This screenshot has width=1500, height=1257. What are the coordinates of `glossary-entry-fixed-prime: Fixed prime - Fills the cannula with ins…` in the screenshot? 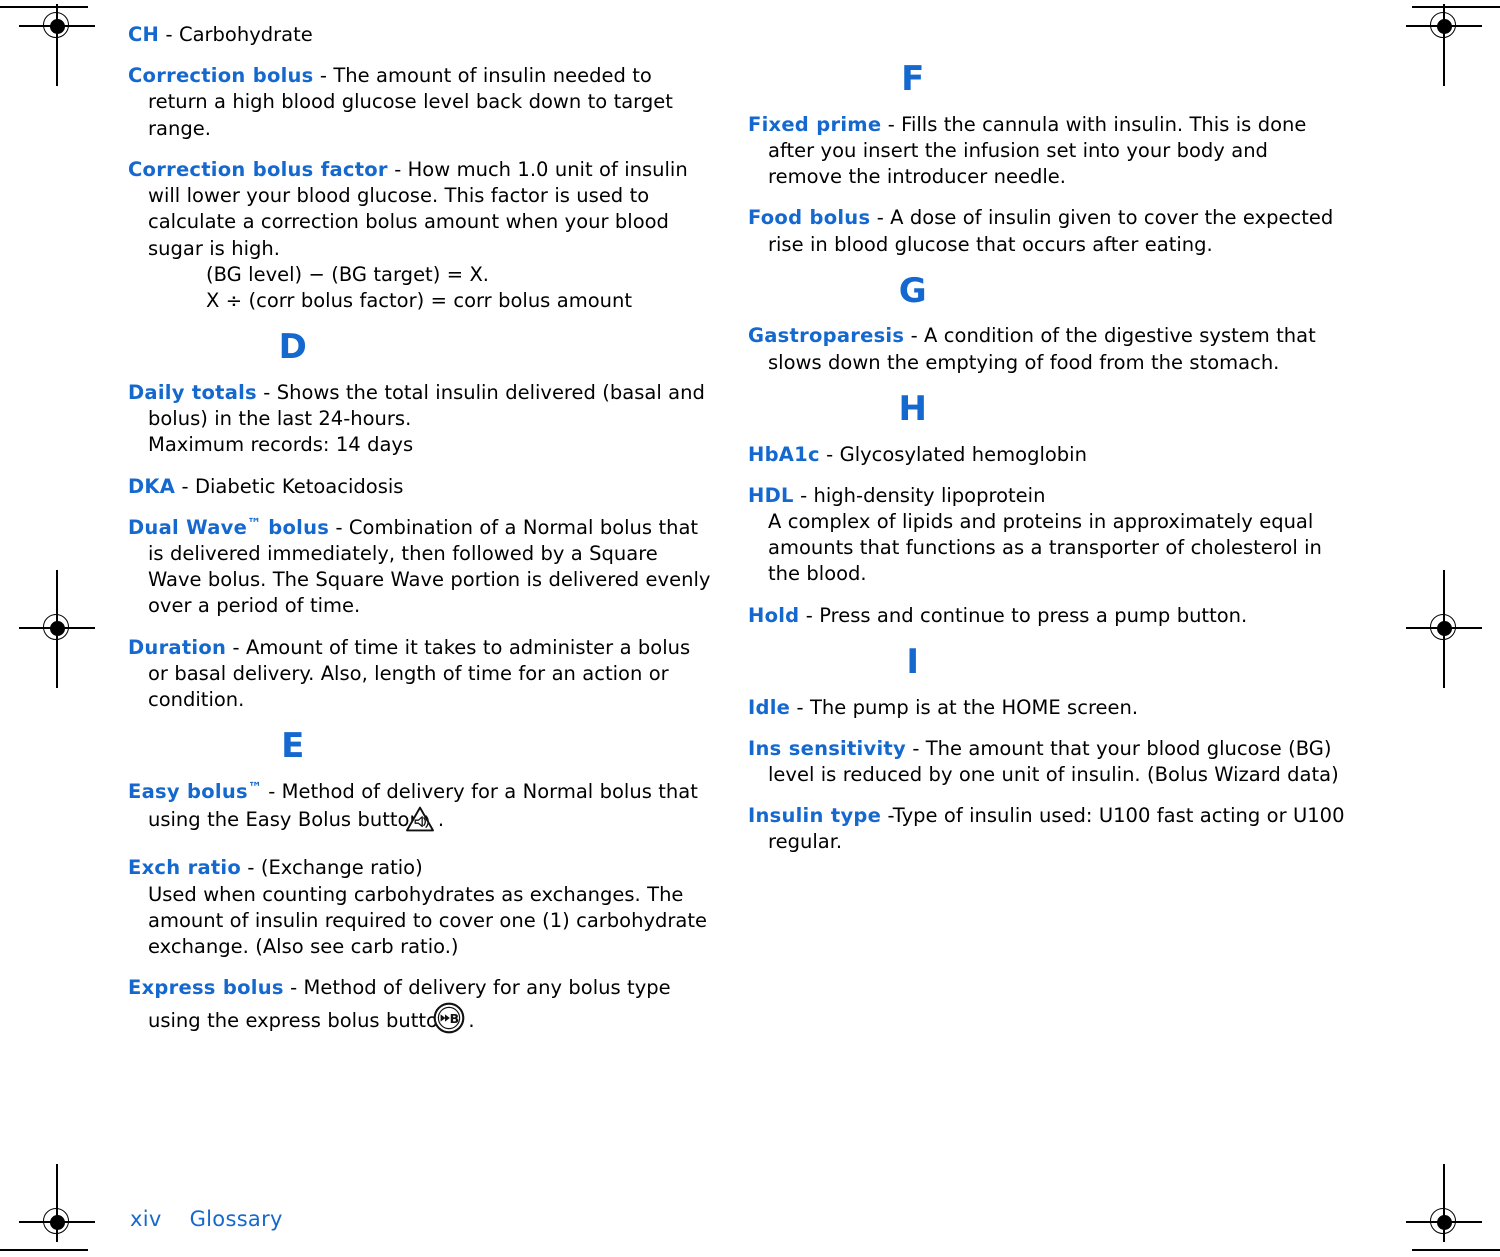 It's located at (1048, 151).